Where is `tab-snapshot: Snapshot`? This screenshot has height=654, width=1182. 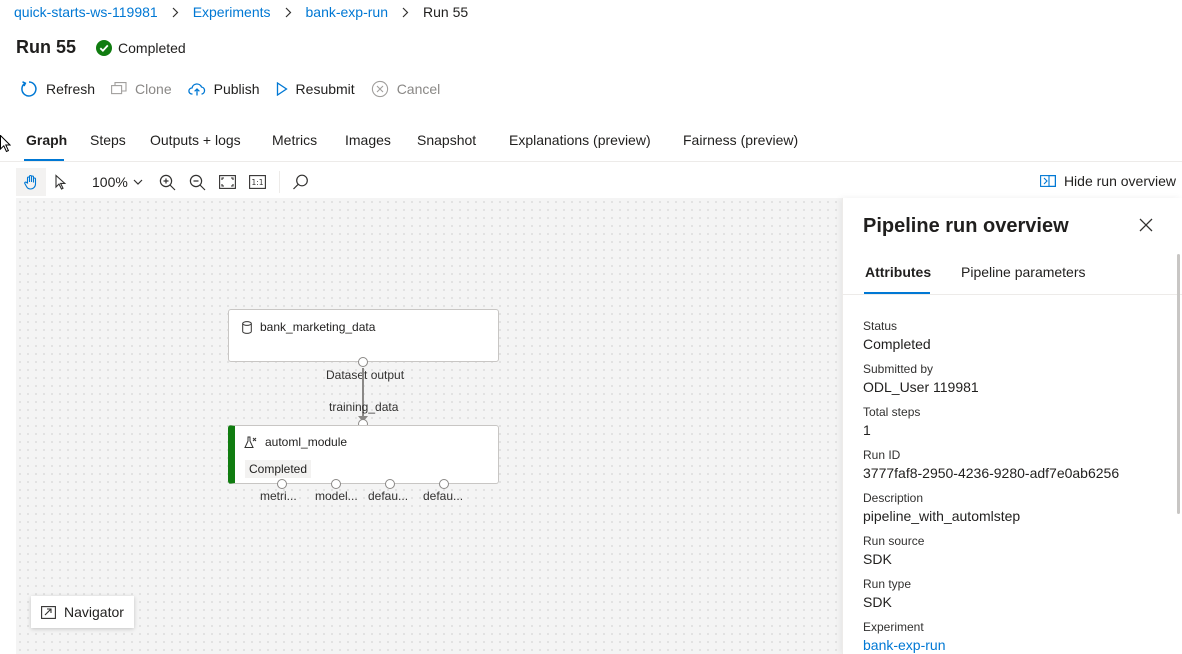 tab-snapshot: Snapshot is located at coordinates (446, 140).